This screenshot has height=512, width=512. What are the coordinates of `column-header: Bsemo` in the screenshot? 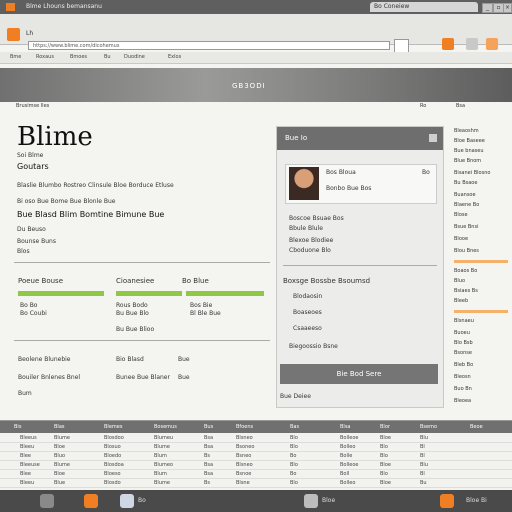 It's located at (428, 427).